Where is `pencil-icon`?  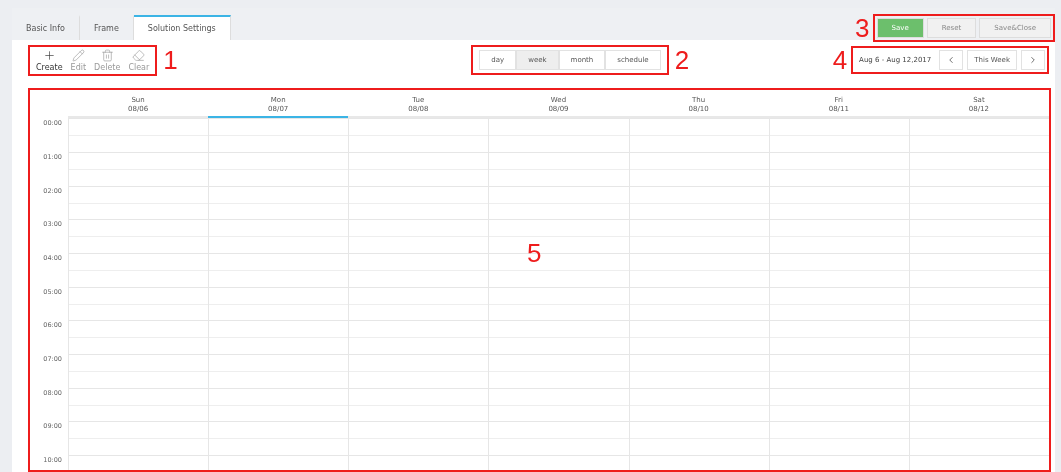 pencil-icon is located at coordinates (78, 55).